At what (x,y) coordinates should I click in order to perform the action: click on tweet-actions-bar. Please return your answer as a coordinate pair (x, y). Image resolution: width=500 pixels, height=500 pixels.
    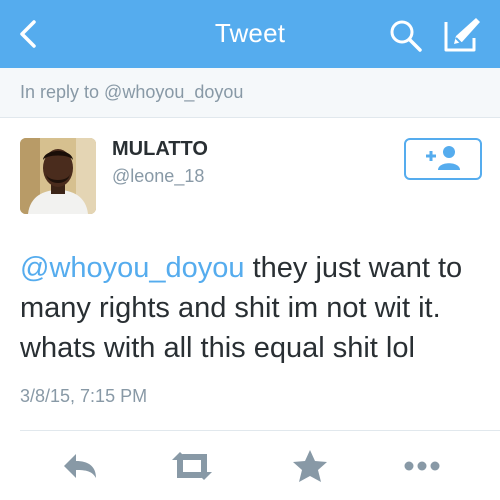
    Looking at the image, I should click on (250, 466).